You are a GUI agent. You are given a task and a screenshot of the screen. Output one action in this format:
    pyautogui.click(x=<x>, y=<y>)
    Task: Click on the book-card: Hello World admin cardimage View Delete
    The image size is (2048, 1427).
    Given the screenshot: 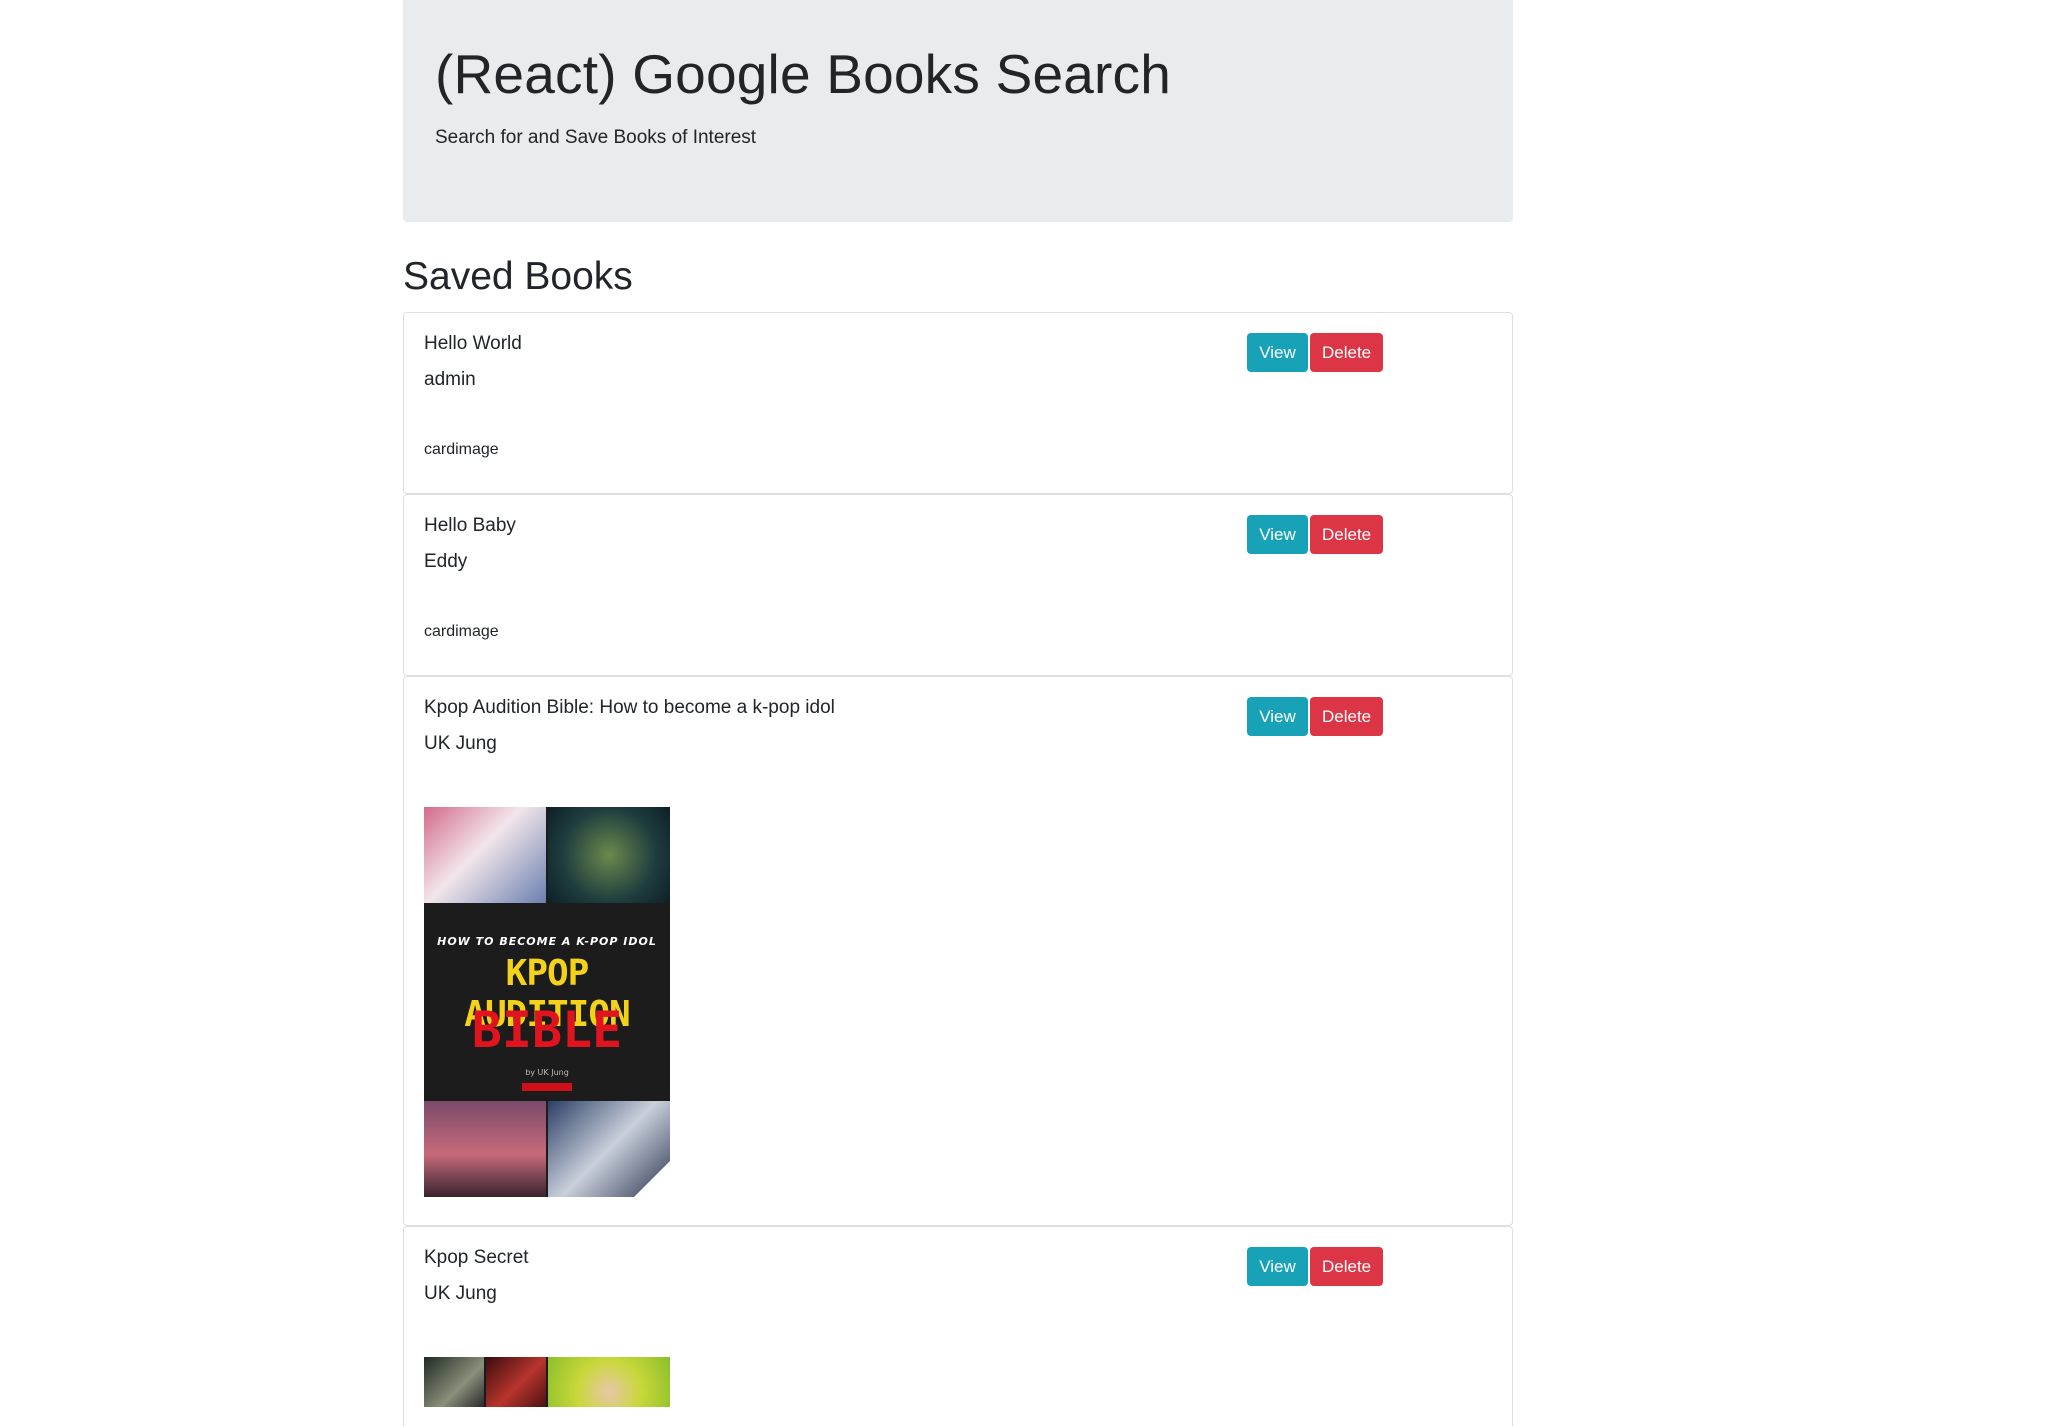 What is the action you would take?
    pyautogui.click(x=958, y=403)
    